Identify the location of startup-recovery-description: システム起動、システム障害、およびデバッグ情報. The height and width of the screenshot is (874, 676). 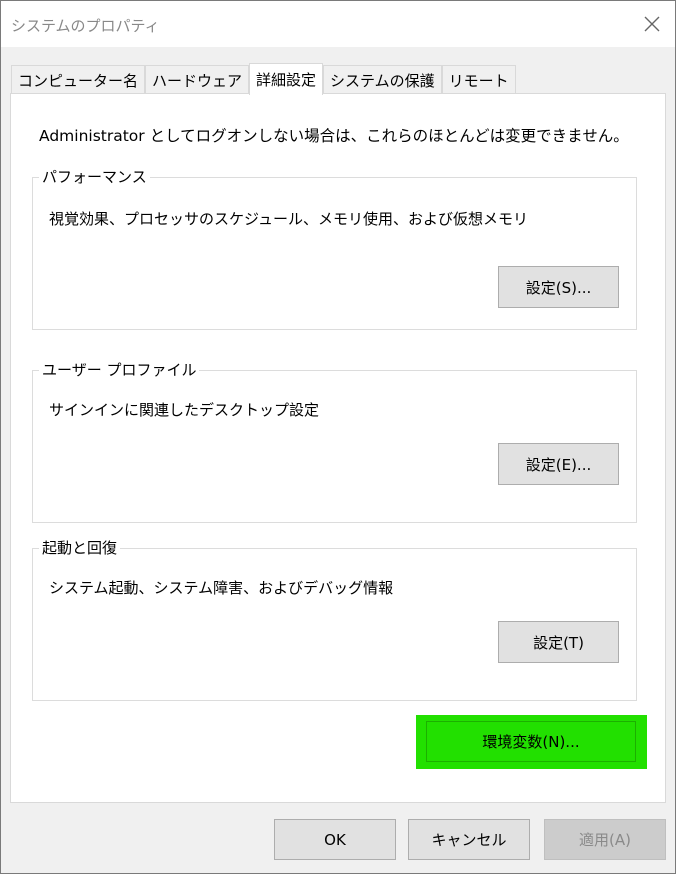
(221, 588).